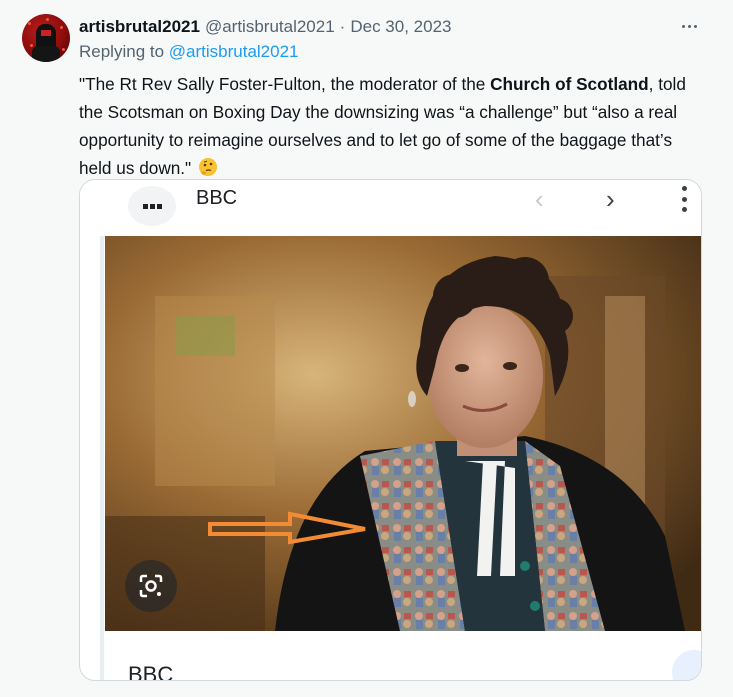 Image resolution: width=733 pixels, height=697 pixels. Describe the element at coordinates (685, 199) in the screenshot. I see `vertical-dots-icon` at that location.